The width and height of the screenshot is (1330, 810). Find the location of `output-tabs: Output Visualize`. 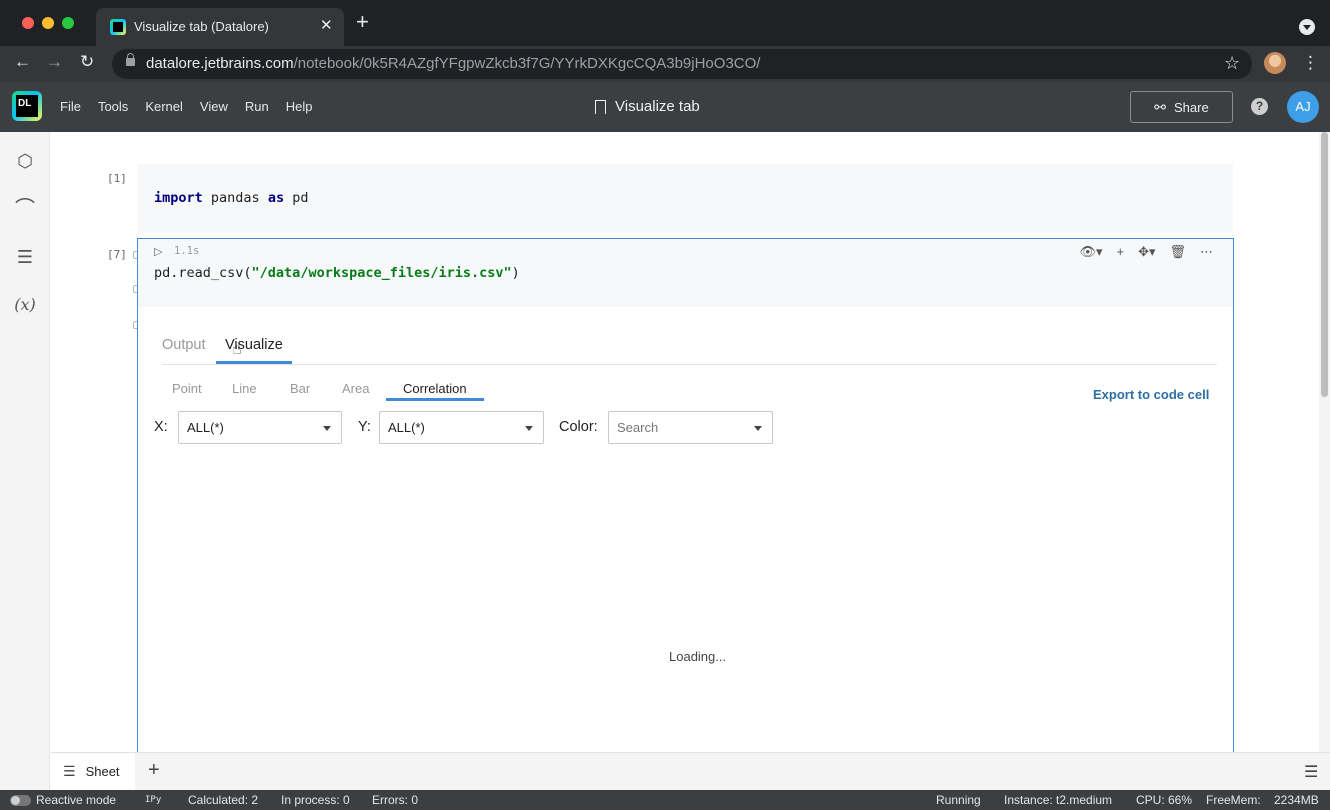

output-tabs: Output Visualize is located at coordinates (689, 350).